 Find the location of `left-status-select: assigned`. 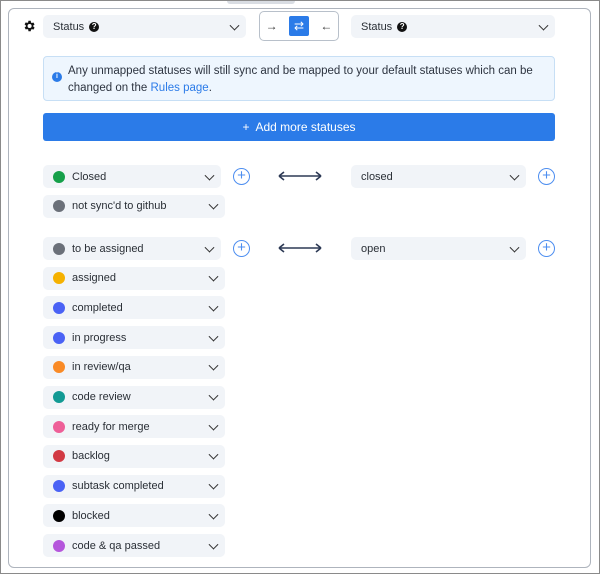

left-status-select: assigned is located at coordinates (134, 278).